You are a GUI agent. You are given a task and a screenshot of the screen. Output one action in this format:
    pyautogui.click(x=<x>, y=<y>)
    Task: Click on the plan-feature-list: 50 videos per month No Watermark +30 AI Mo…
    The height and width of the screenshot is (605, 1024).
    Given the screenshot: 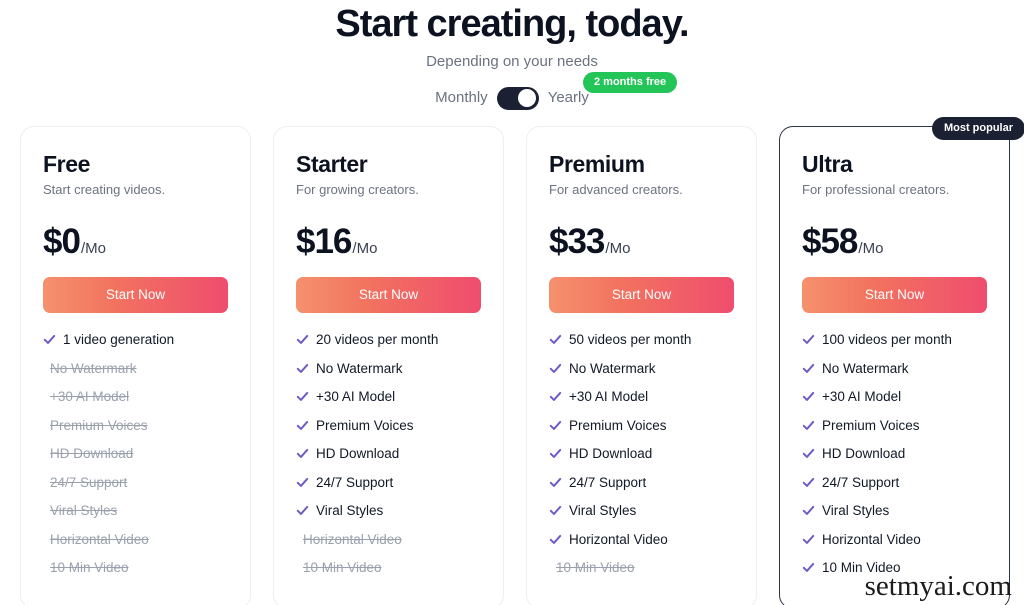 What is the action you would take?
    pyautogui.click(x=641, y=453)
    